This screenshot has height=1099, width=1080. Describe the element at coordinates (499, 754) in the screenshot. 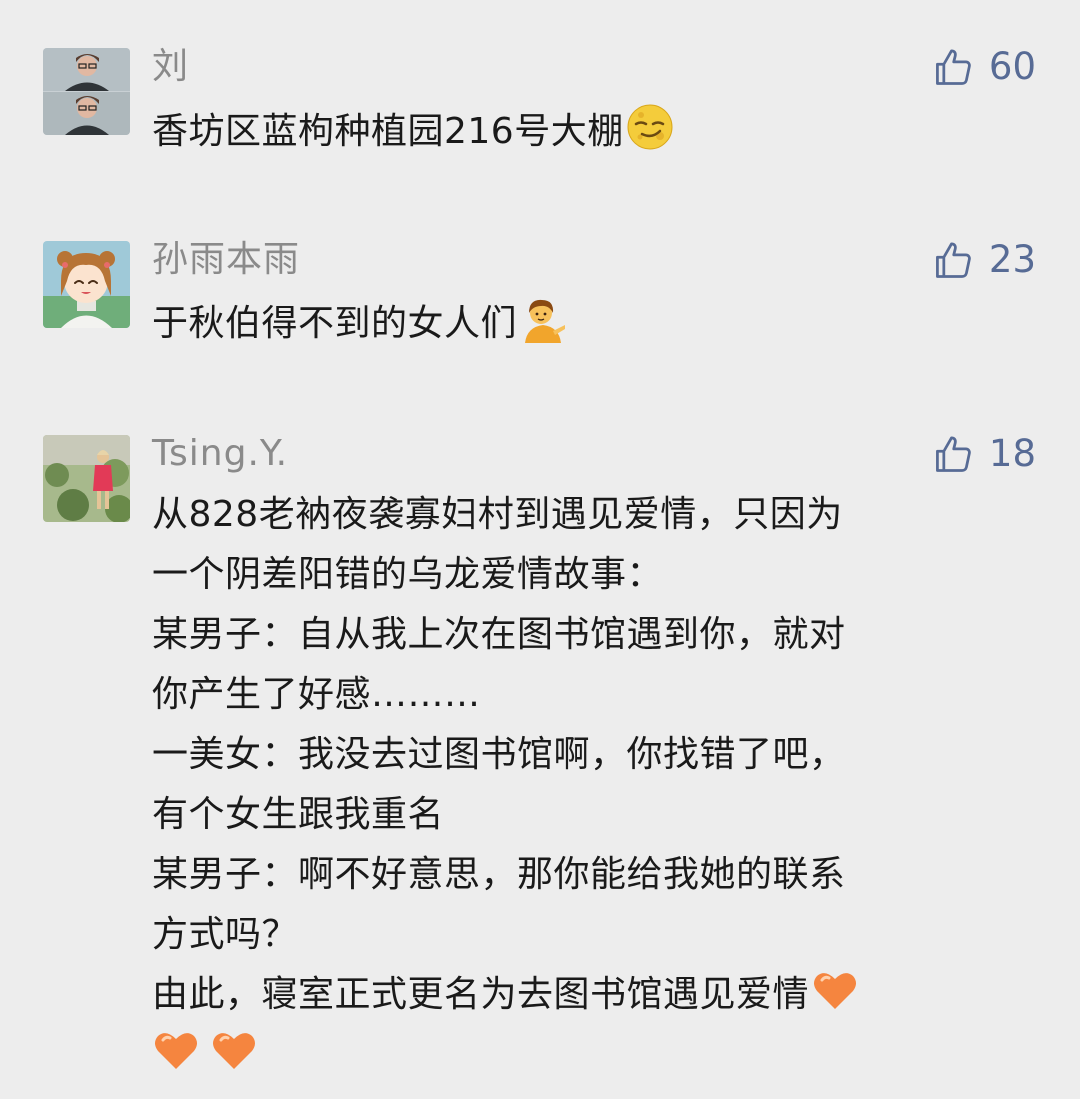

I see `comment-line: 一美女：我没去过图书馆啊，你找错了吧，` at that location.